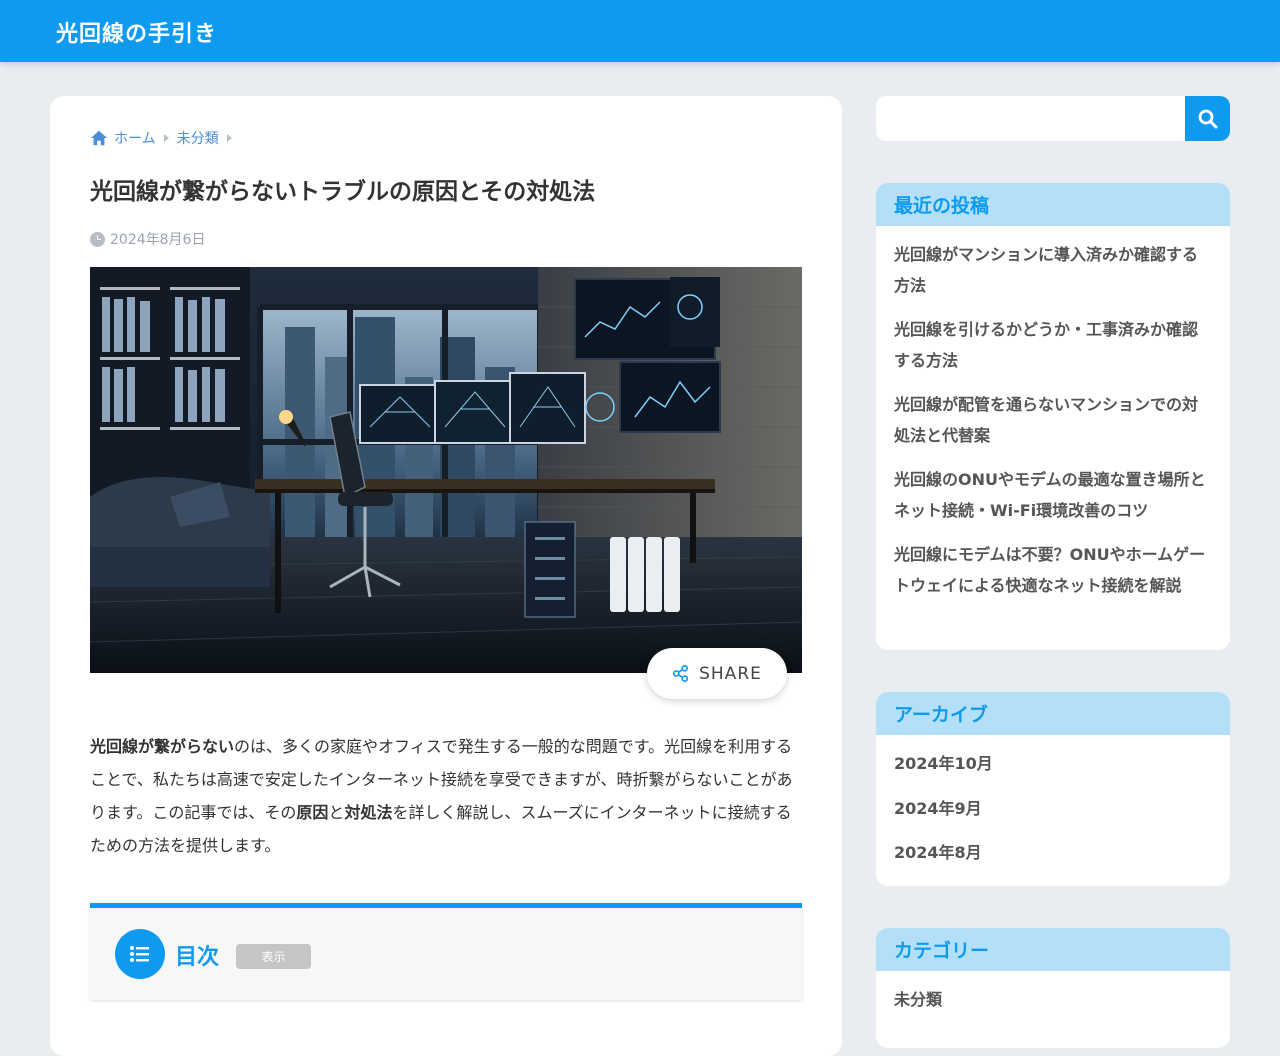 The height and width of the screenshot is (1056, 1280). I want to click on search-button, so click(1207, 118).